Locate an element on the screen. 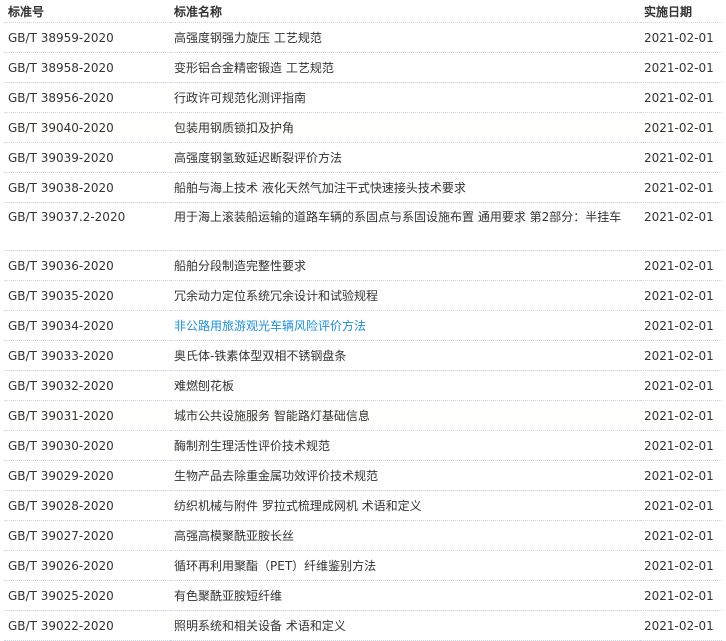 The width and height of the screenshot is (726, 641). table-header-row: 标准号 标准名称 实施日期 is located at coordinates (363, 11).